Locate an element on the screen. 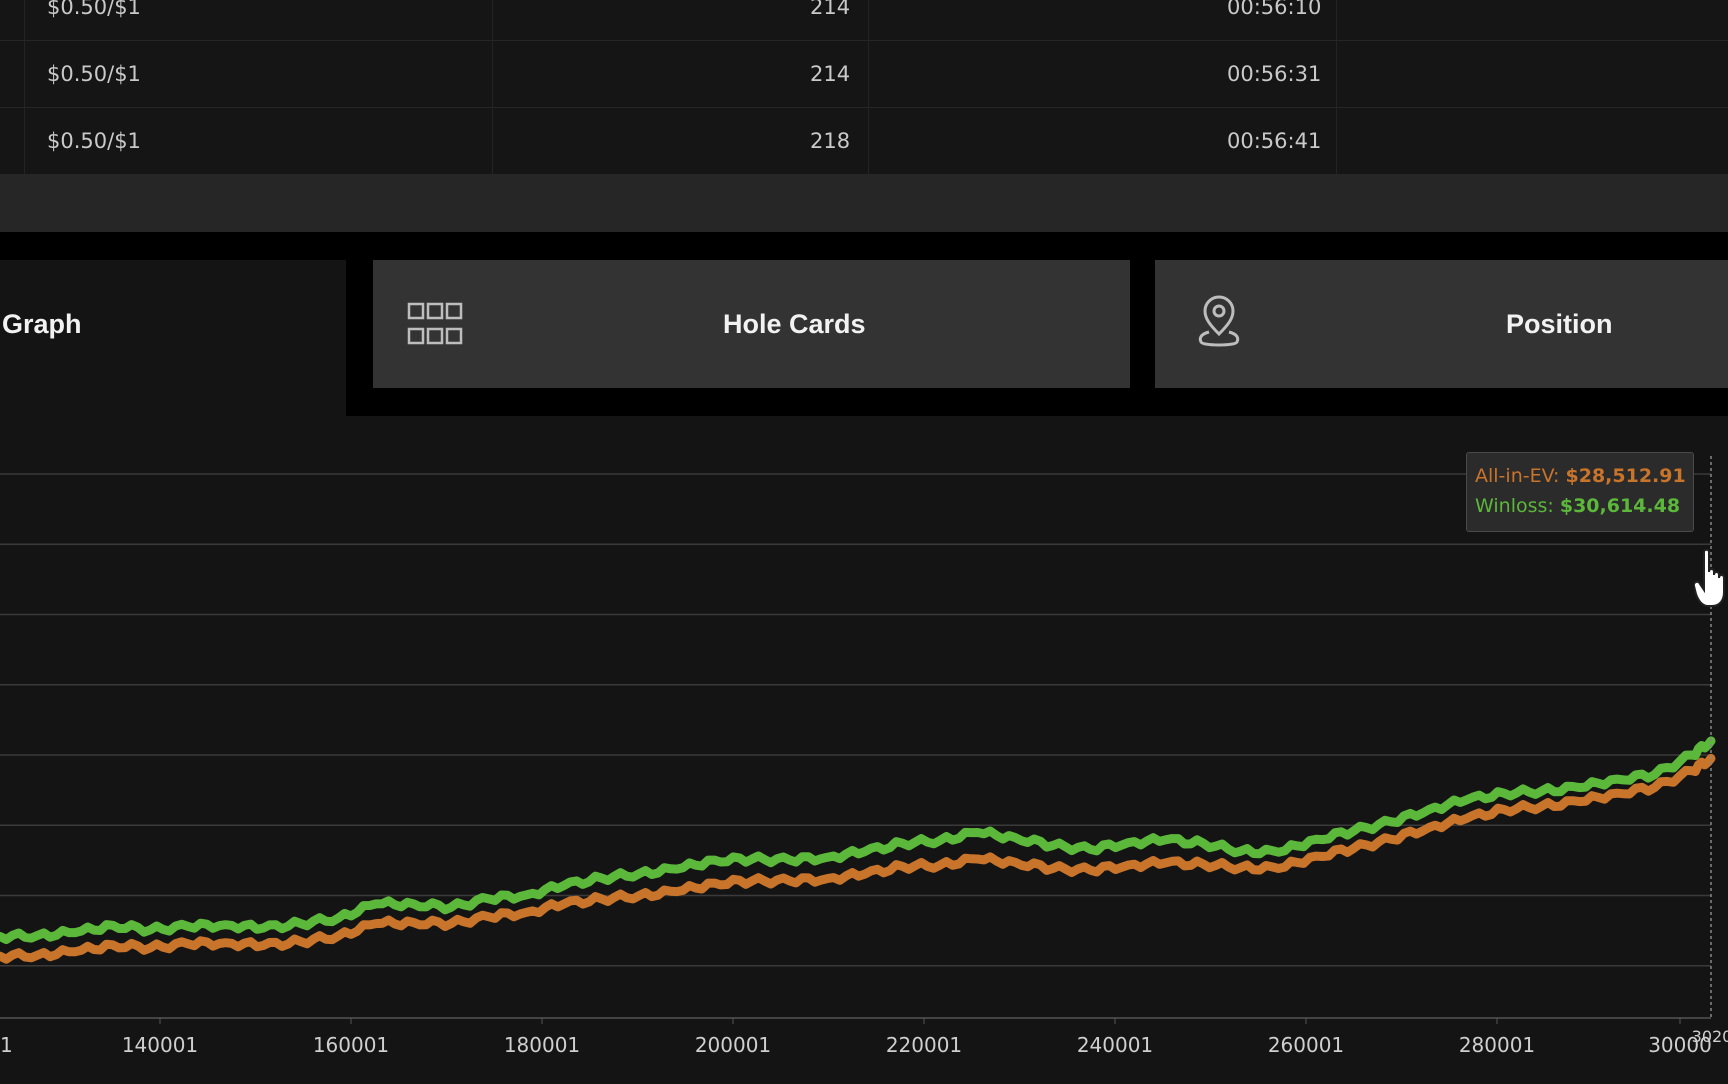  x-tick-label: 260001 is located at coordinates (1306, 1045).